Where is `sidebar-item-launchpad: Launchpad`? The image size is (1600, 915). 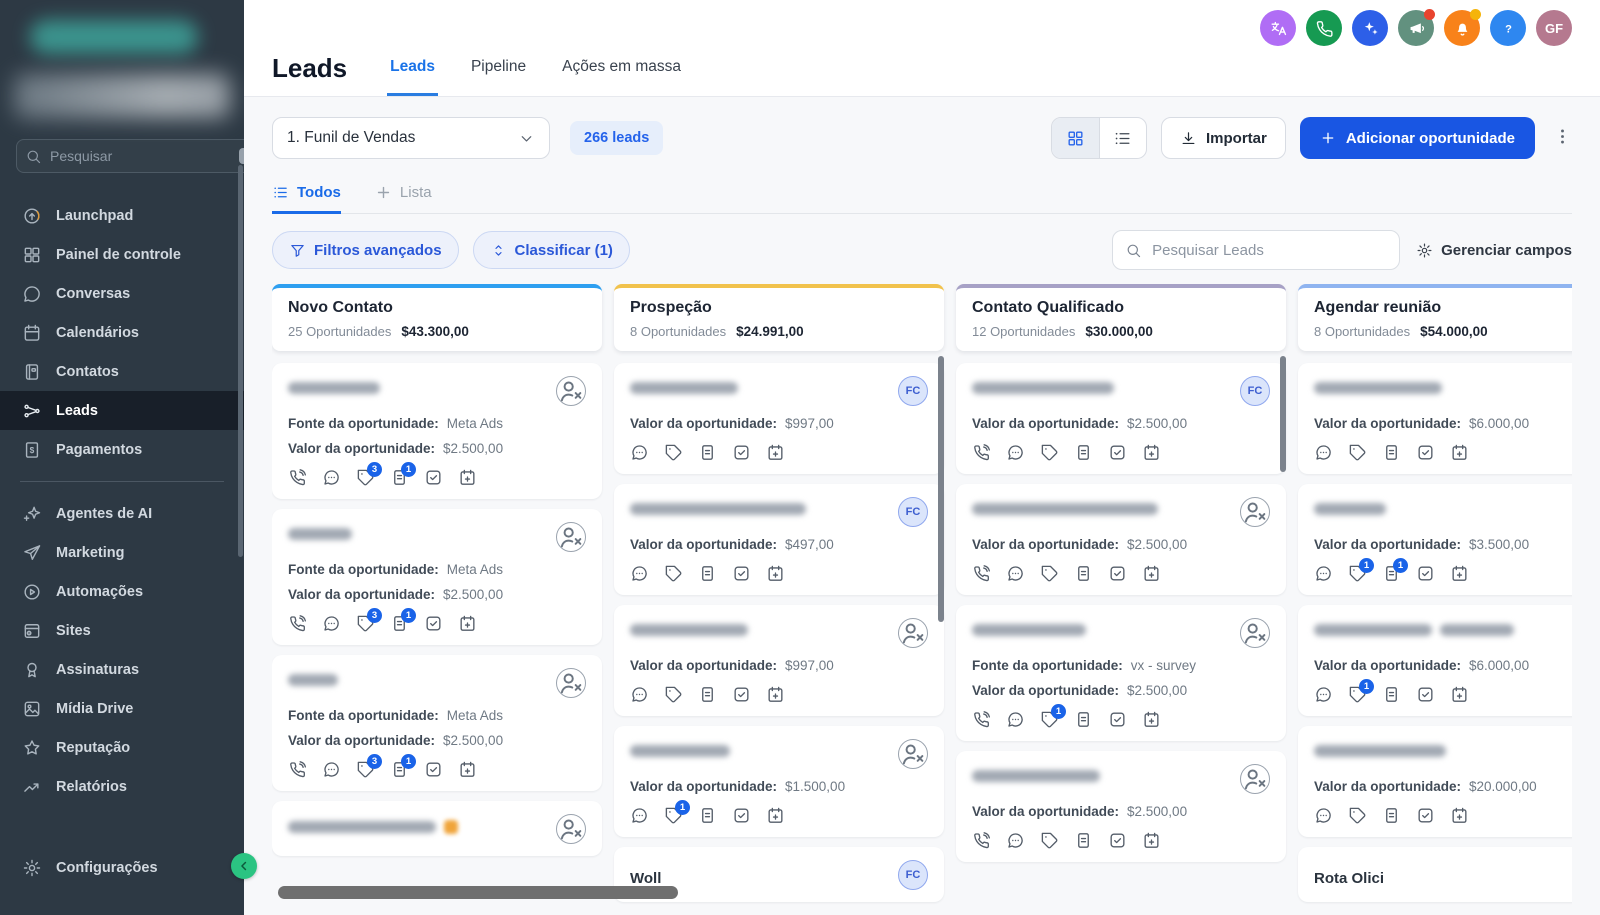
sidebar-item-launchpad: Launchpad is located at coordinates (122, 215).